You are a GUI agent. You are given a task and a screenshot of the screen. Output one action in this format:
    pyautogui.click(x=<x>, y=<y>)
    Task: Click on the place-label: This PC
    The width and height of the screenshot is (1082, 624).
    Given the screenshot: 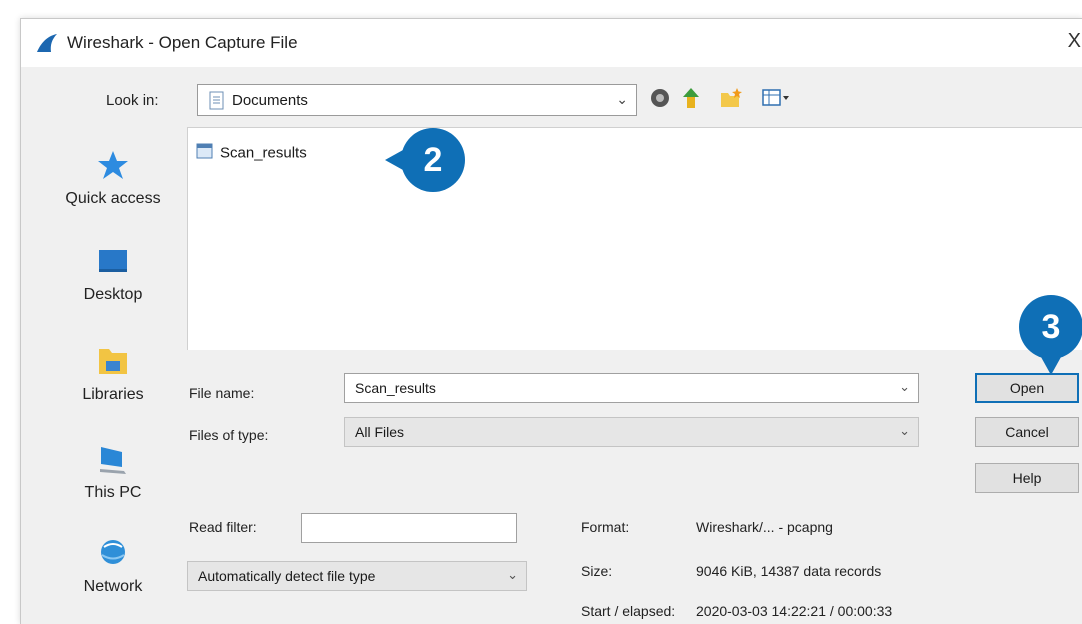 What is the action you would take?
    pyautogui.click(x=113, y=492)
    